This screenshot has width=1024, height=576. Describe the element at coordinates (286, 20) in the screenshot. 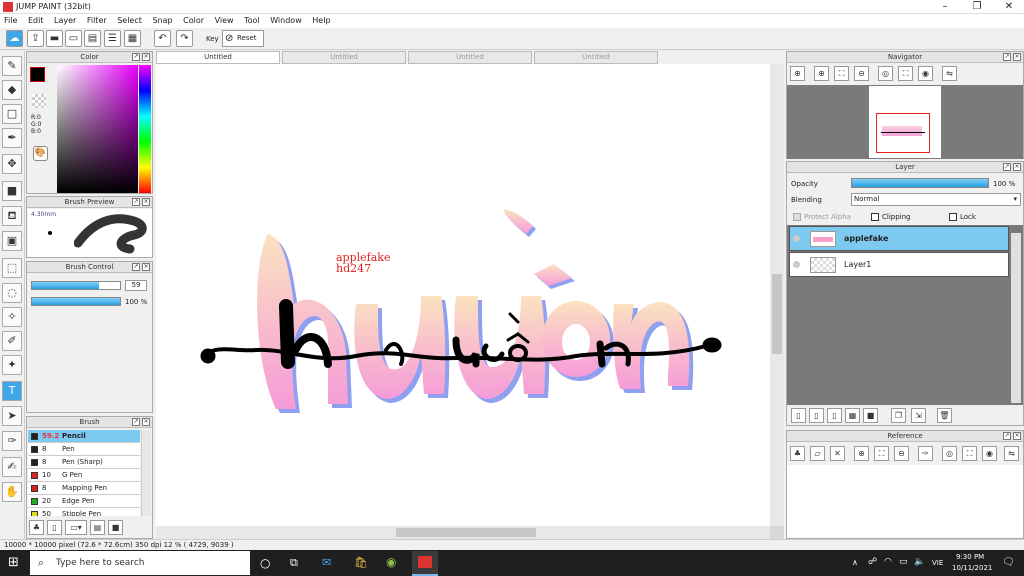

I see `menu-window: Window` at that location.